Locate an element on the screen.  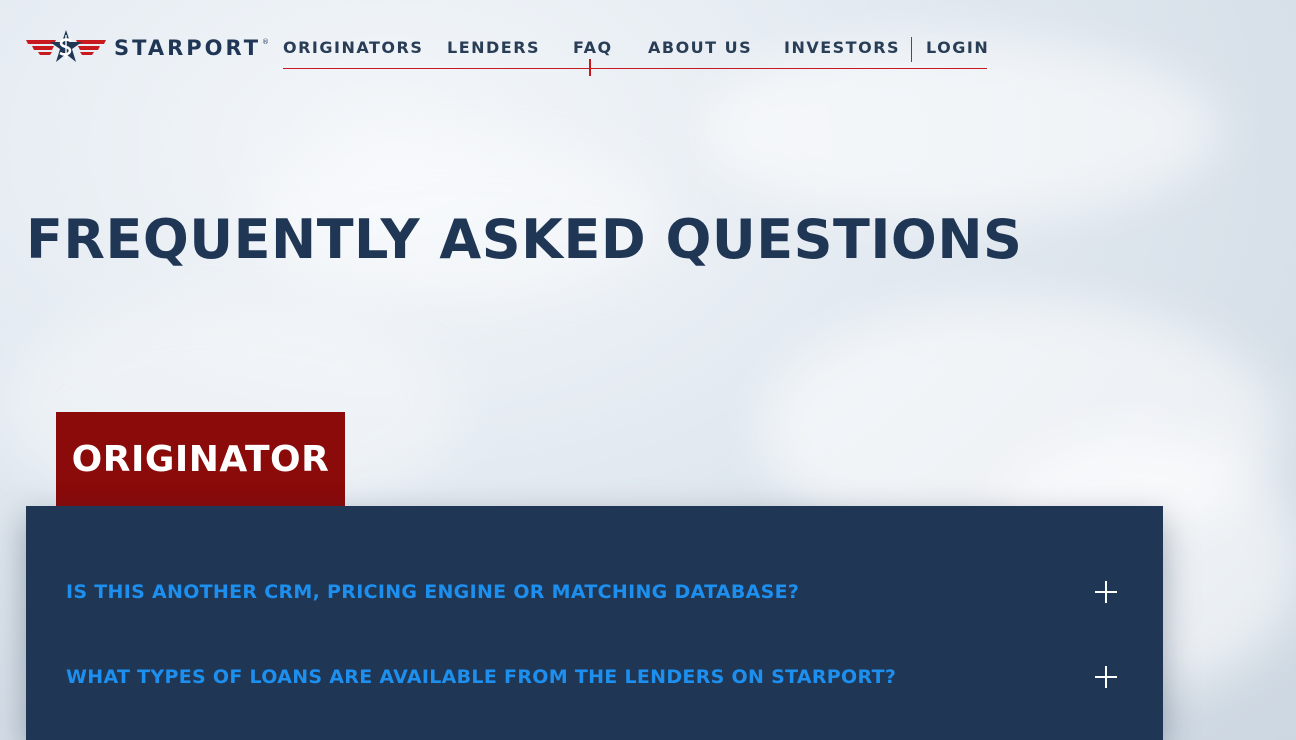
starport-emblem-icon is located at coordinates (66, 48).